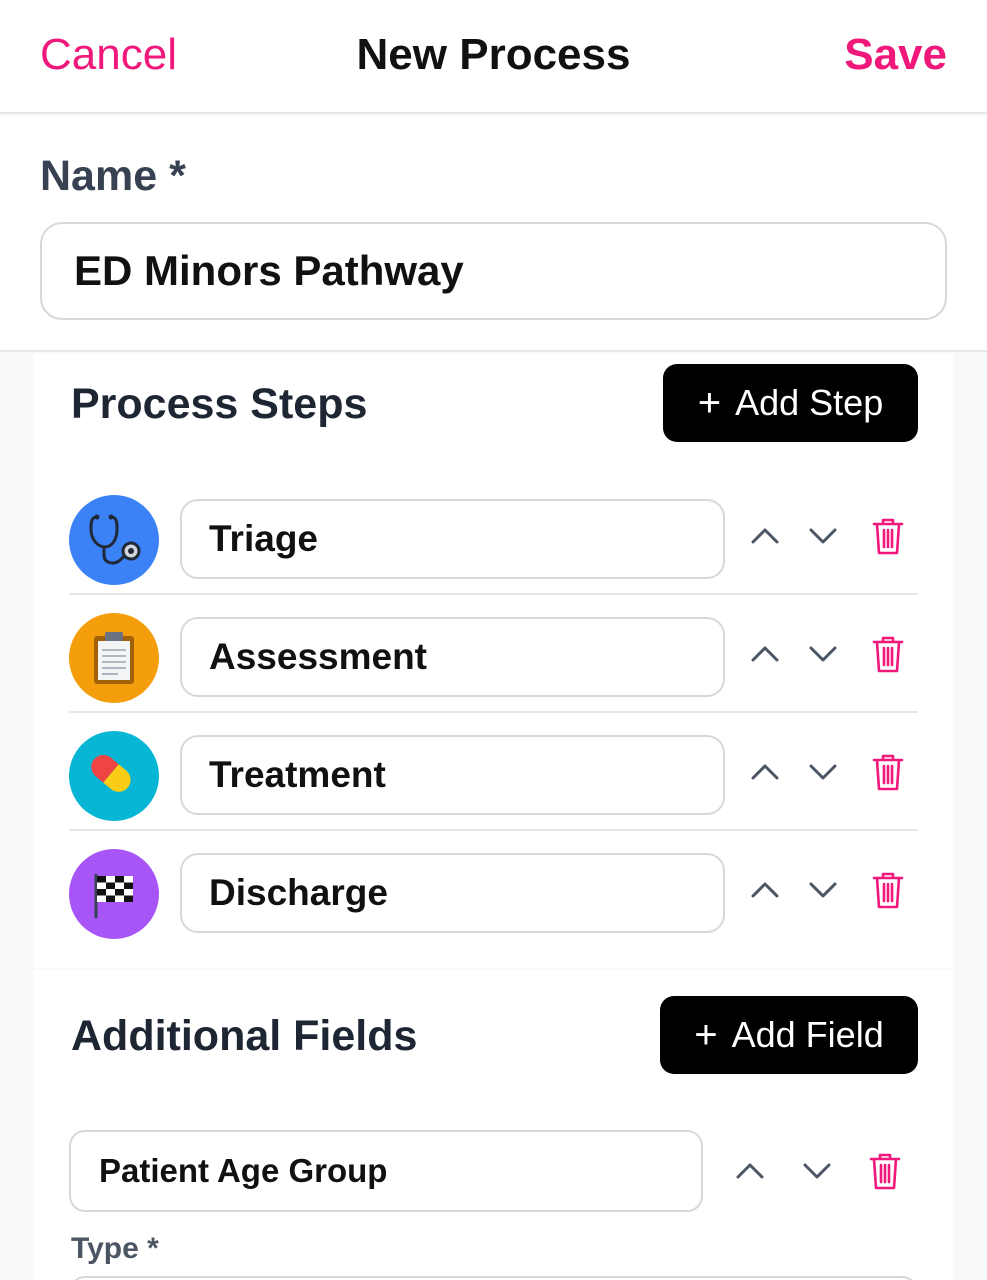 The height and width of the screenshot is (1280, 987). What do you see at coordinates (114, 658) in the screenshot?
I see `clipboard-icon` at bounding box center [114, 658].